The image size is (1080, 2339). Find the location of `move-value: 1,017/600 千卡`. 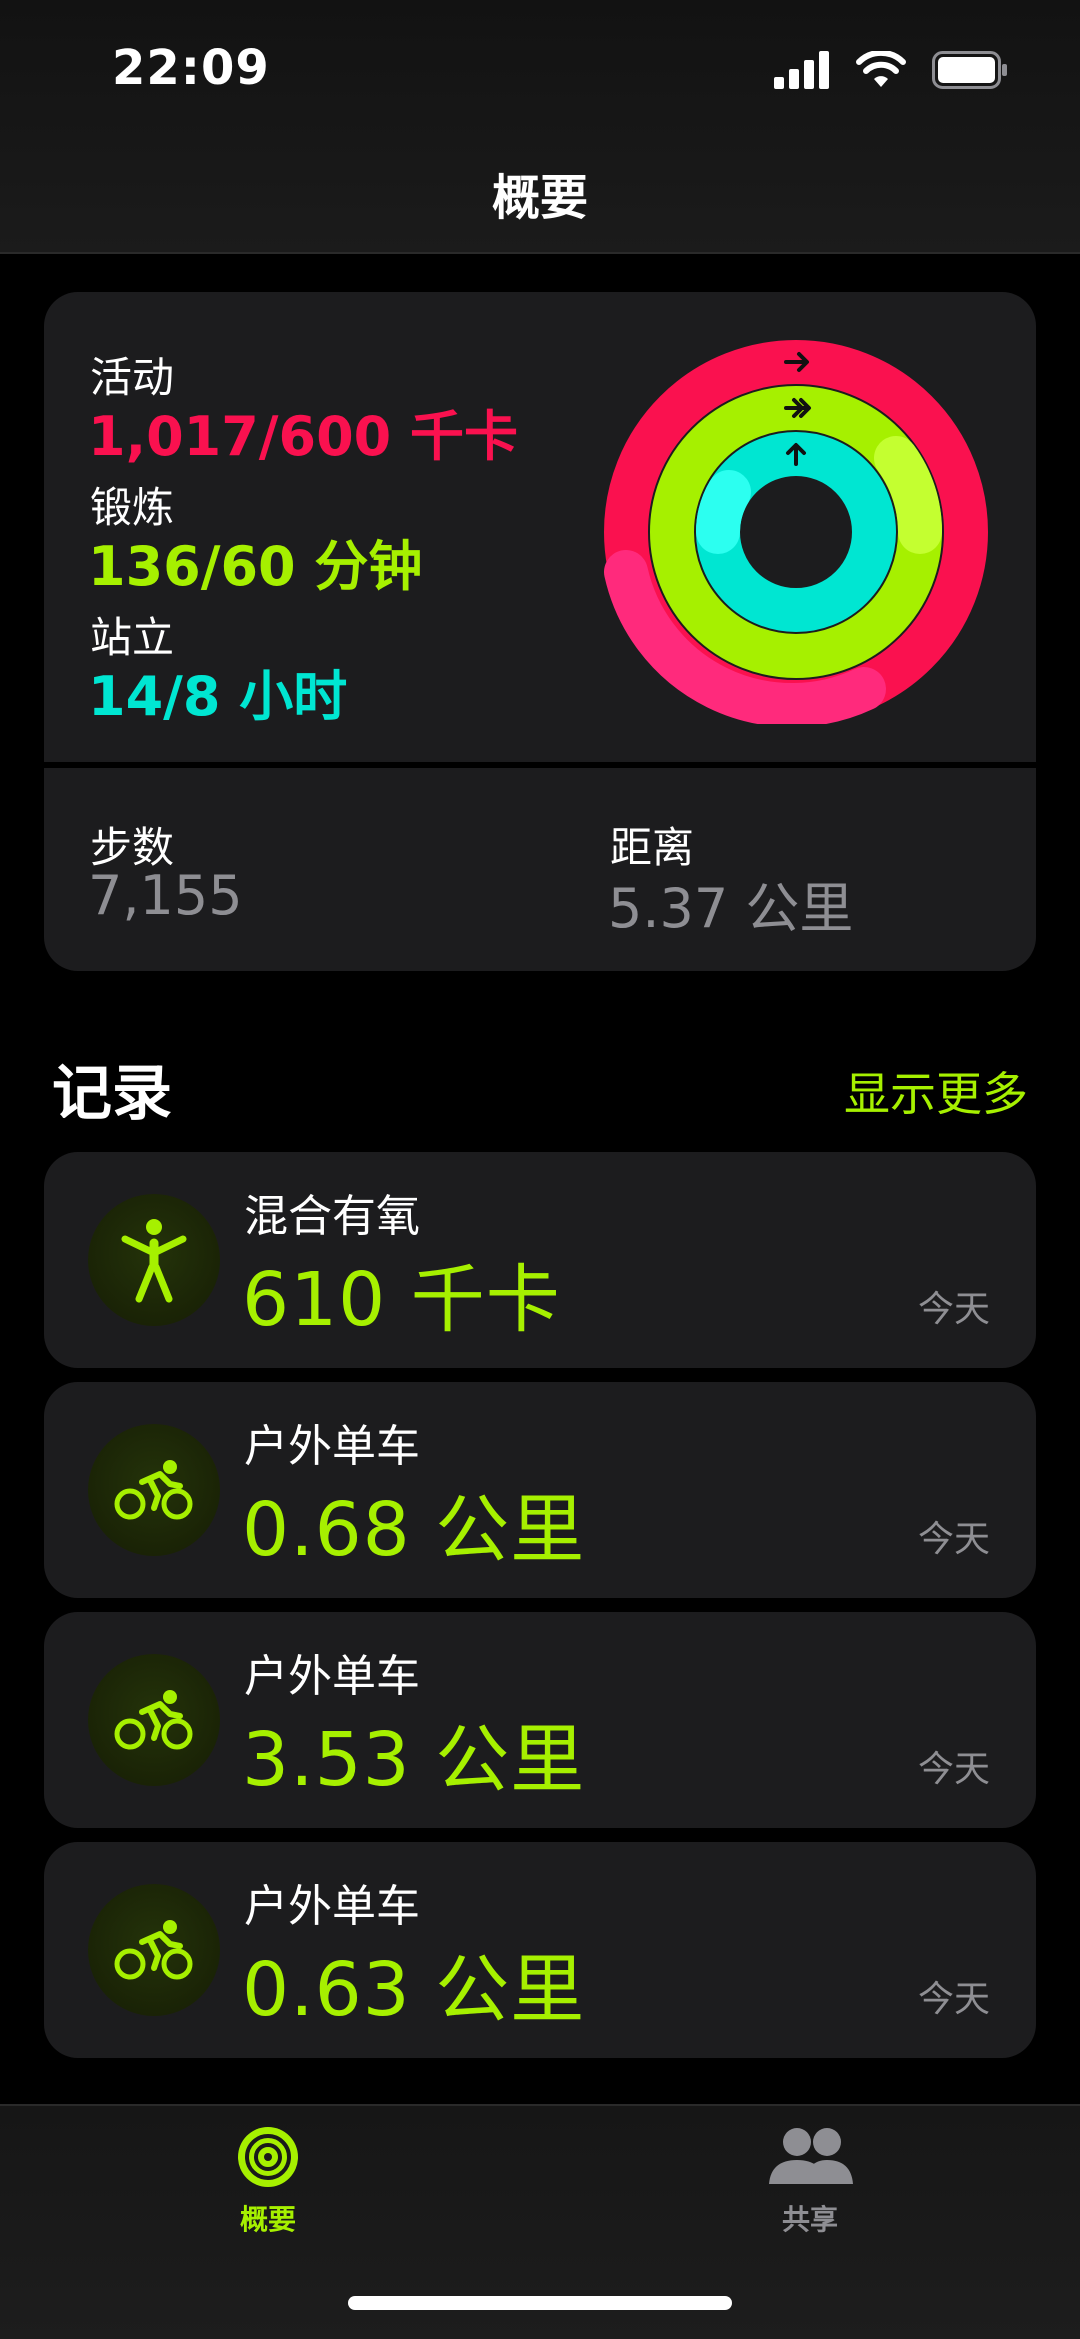

move-value: 1,017/600 千卡 is located at coordinates (303, 436).